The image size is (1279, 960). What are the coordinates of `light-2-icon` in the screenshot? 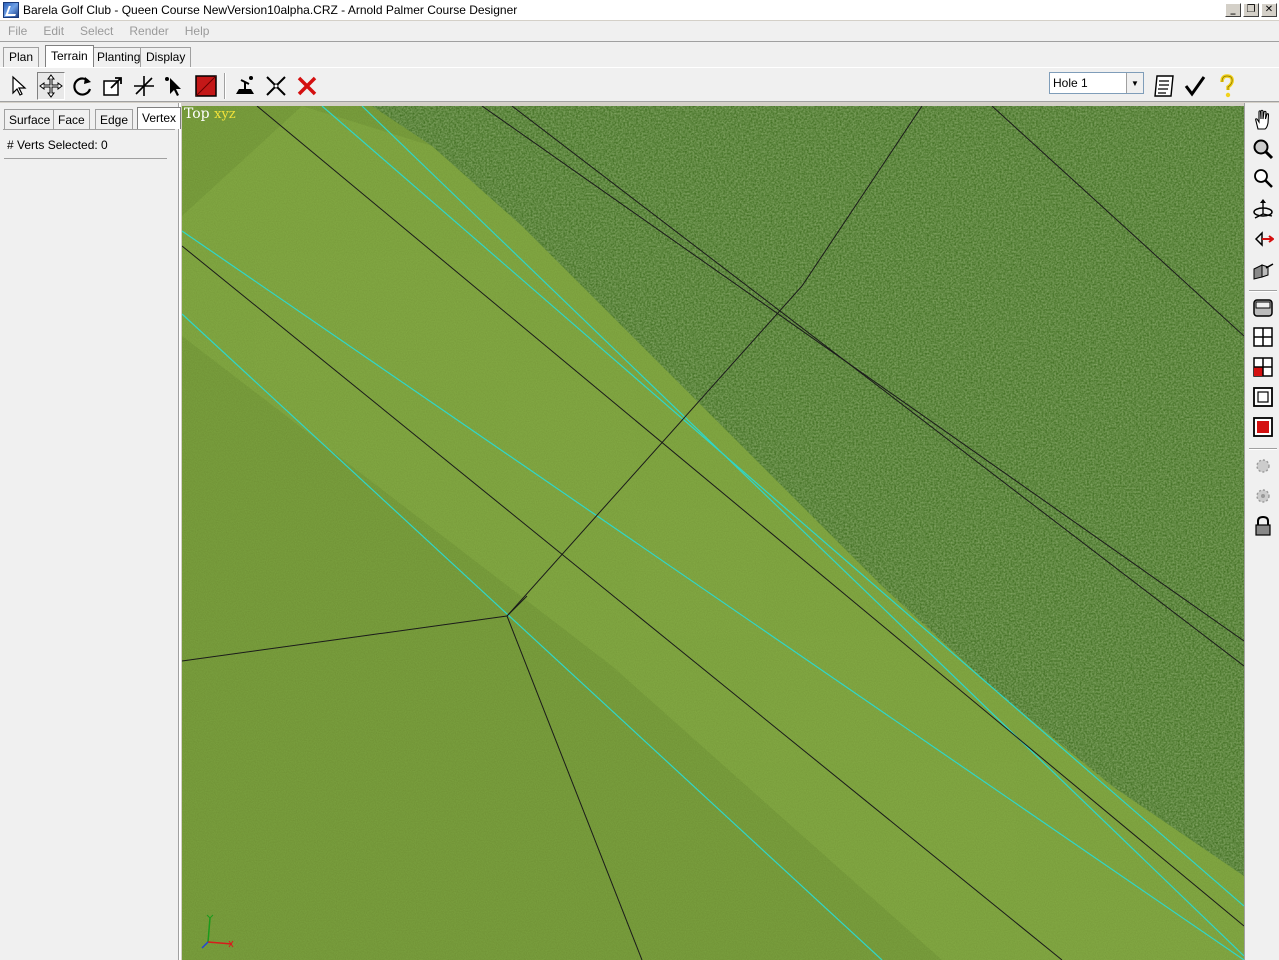 It's located at (1263, 496).